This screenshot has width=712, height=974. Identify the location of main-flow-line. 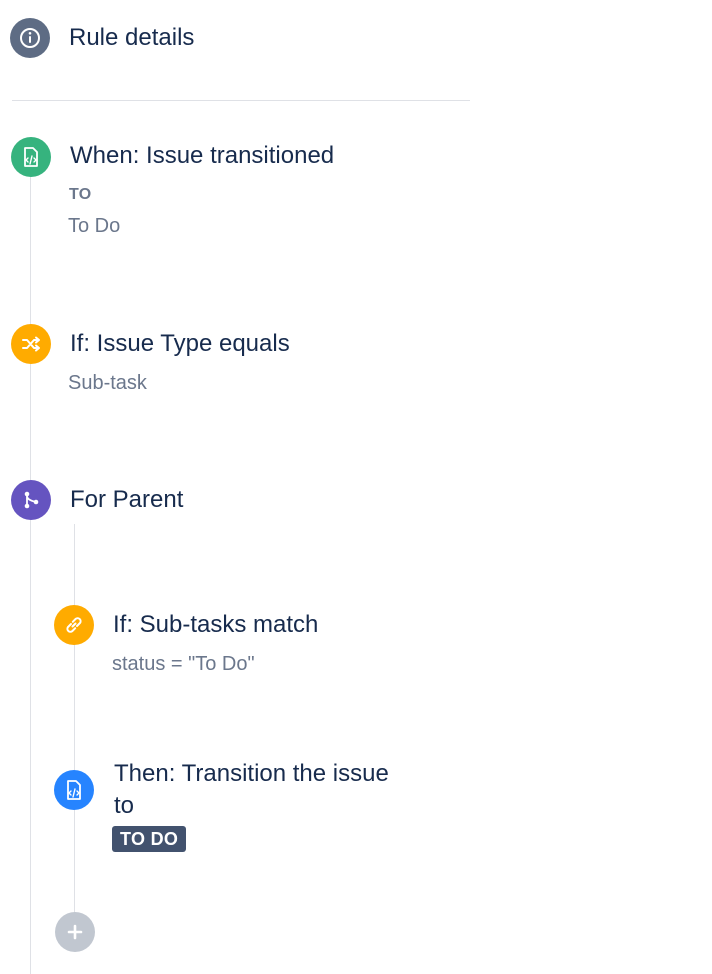
(30, 575).